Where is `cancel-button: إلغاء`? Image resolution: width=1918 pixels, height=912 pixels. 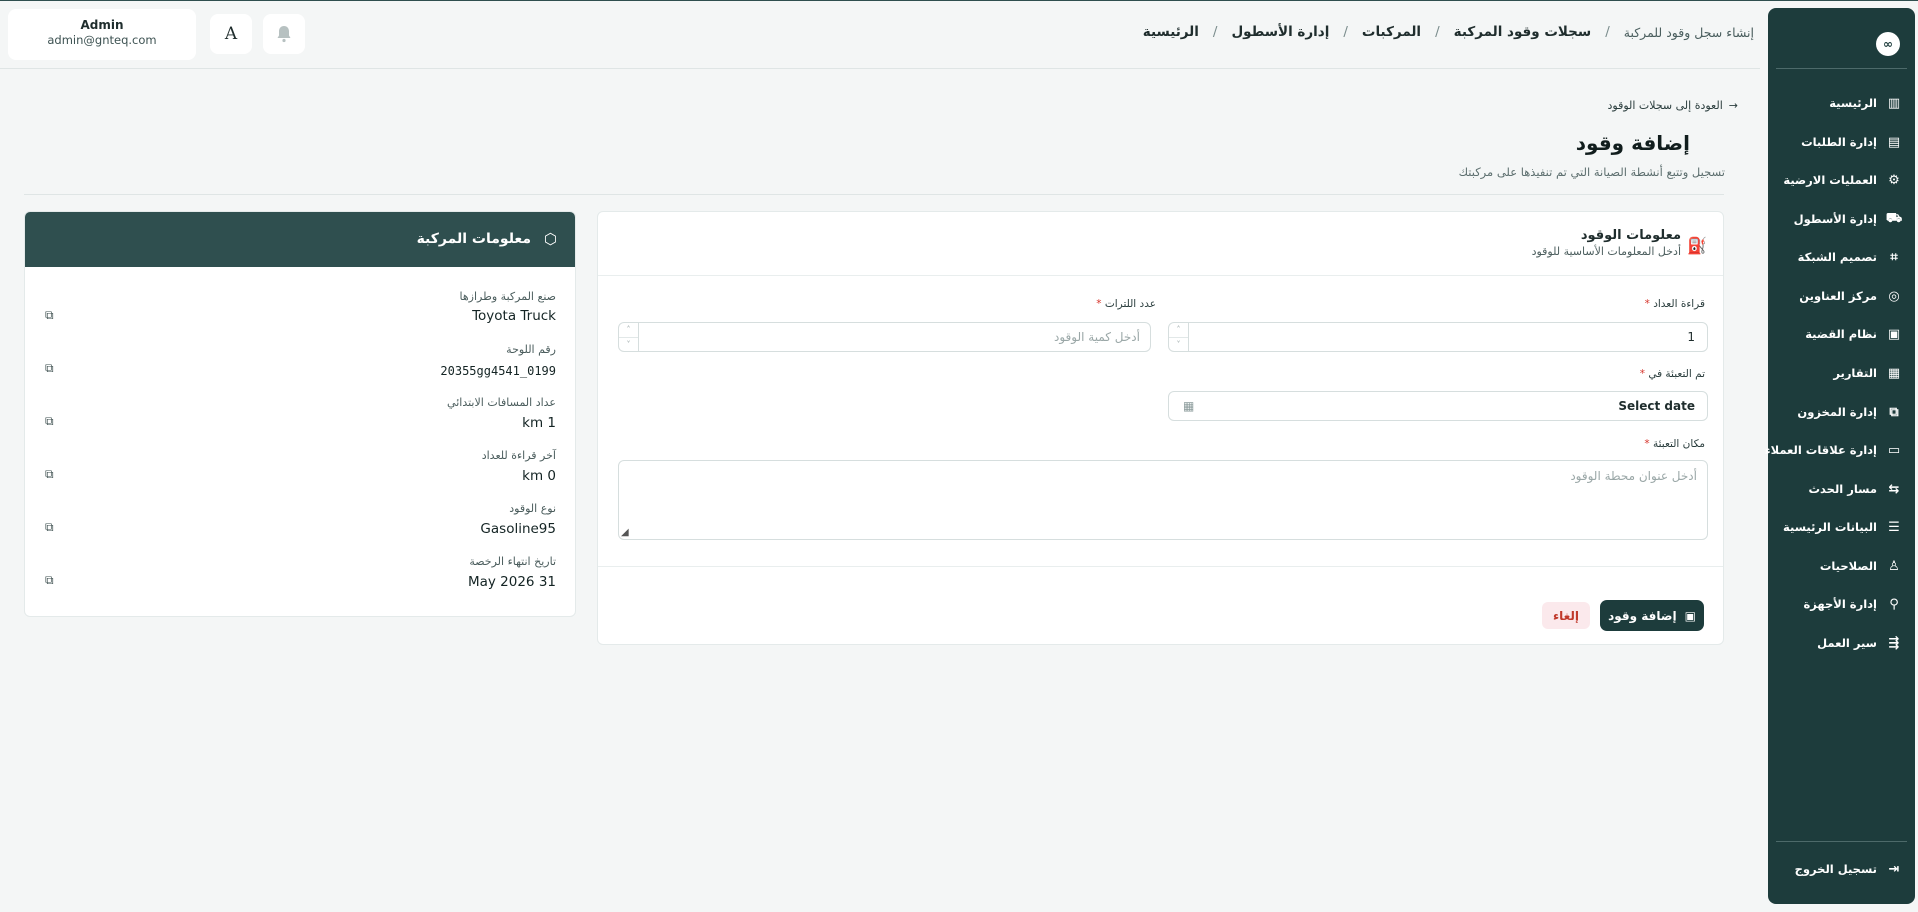 cancel-button: إلغاء is located at coordinates (1566, 615).